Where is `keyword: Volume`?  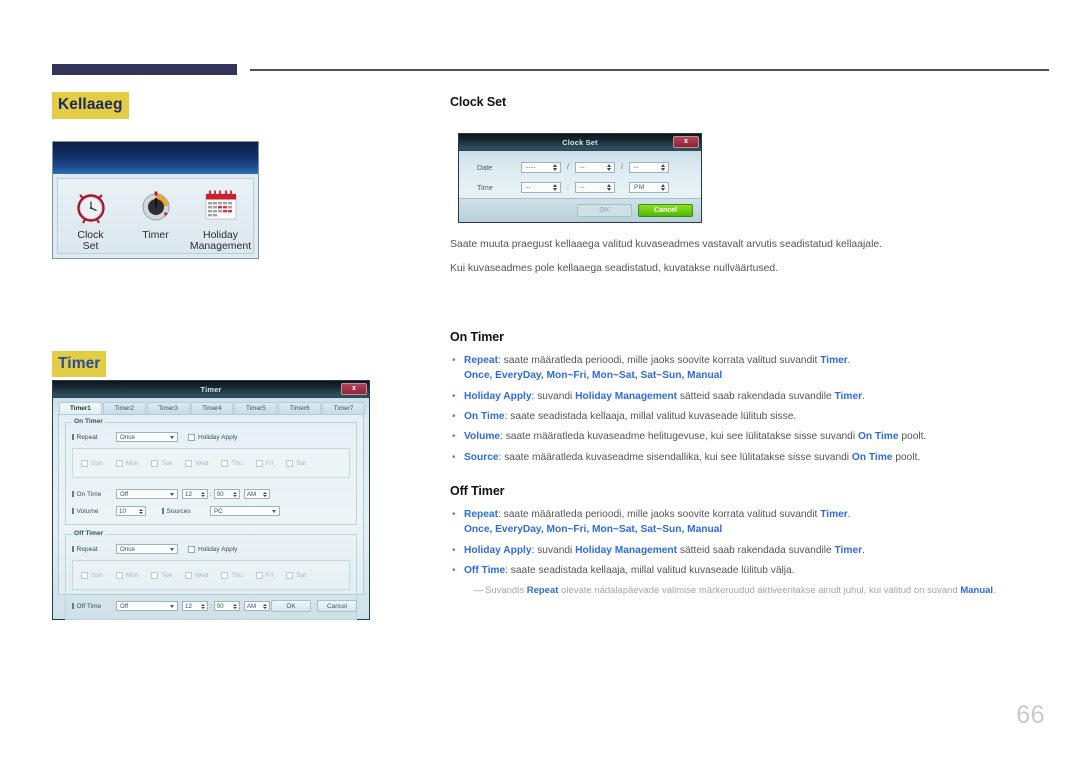
keyword: Volume is located at coordinates (482, 437).